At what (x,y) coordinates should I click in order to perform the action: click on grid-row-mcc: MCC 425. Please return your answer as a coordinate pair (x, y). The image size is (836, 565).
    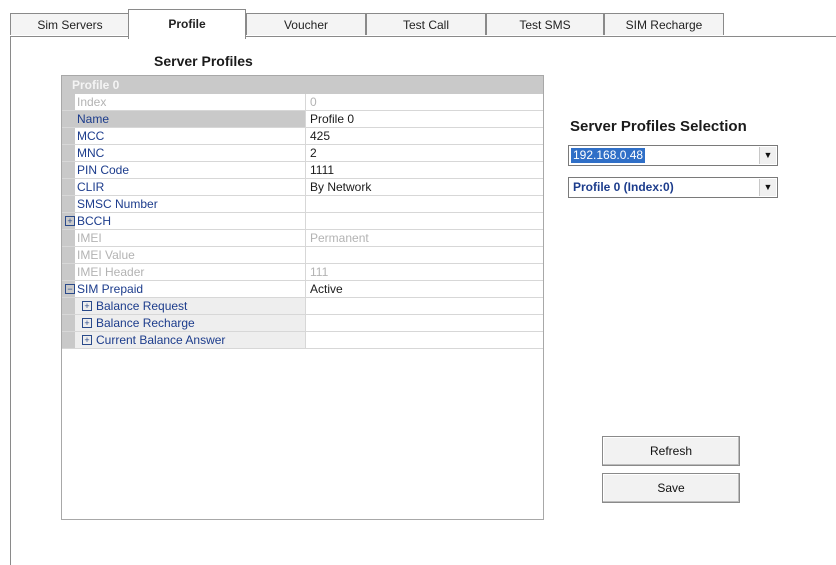
    Looking at the image, I should click on (302, 136).